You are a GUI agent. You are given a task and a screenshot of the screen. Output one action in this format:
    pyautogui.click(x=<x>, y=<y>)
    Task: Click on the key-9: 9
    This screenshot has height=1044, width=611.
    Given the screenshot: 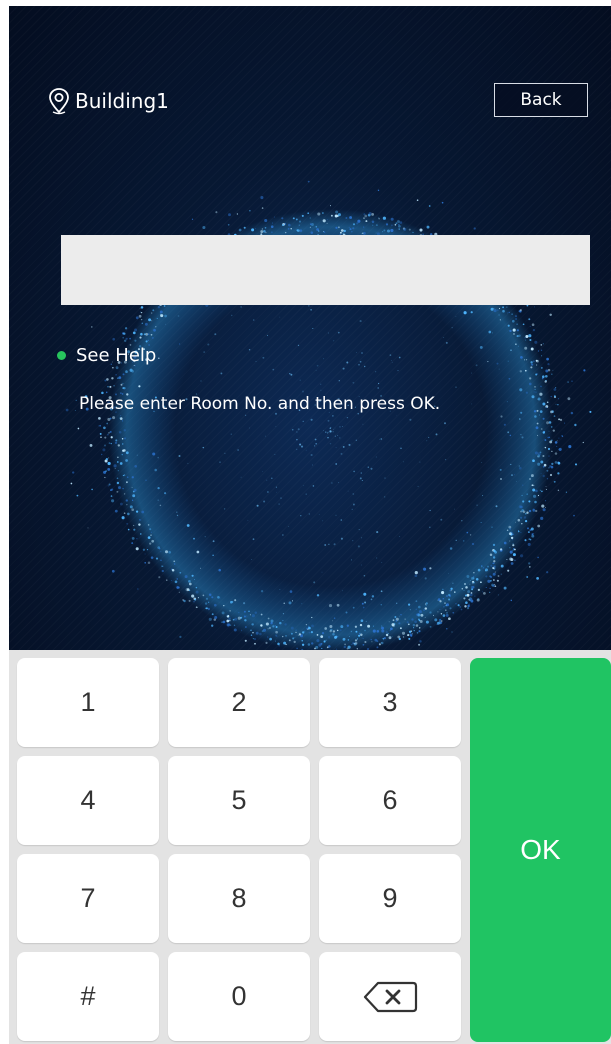 What is the action you would take?
    pyautogui.click(x=390, y=898)
    